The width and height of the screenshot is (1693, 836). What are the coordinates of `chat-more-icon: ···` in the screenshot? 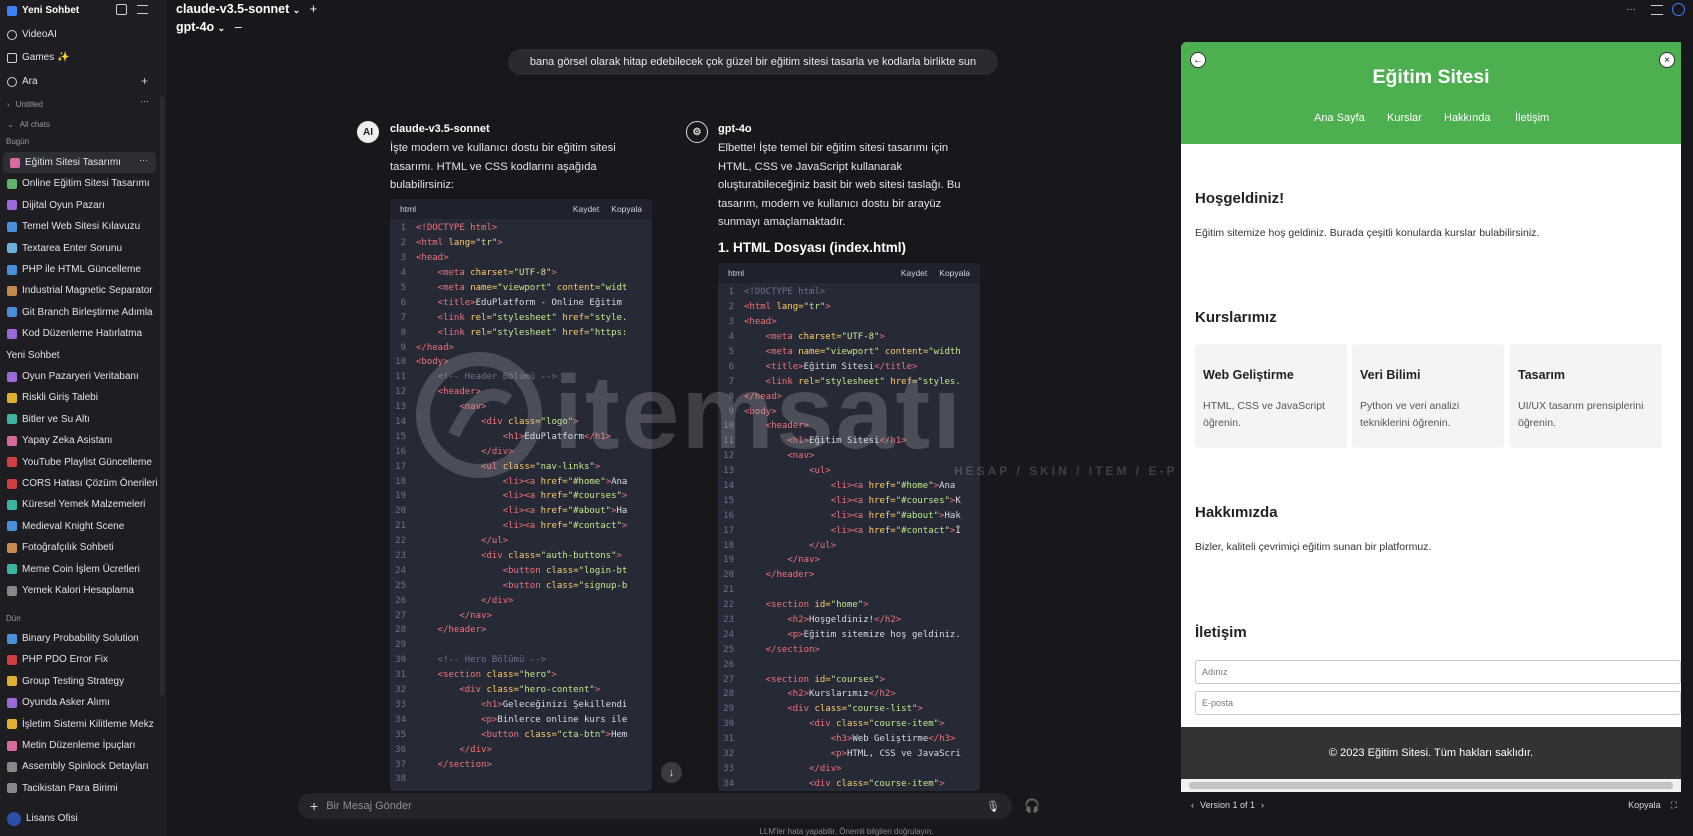 It's located at (143, 160).